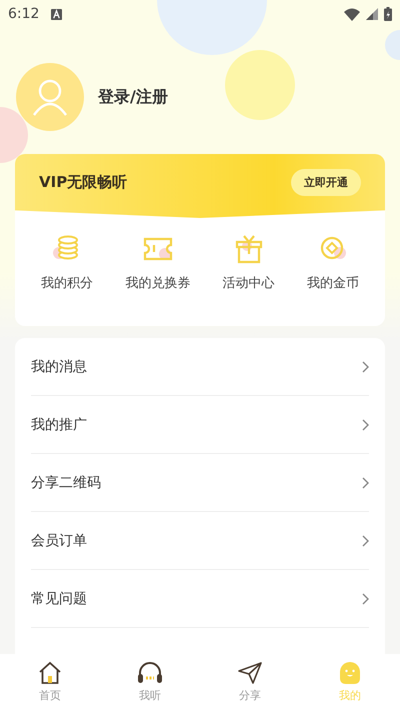  Describe the element at coordinates (249, 249) in the screenshot. I see `gift-icon` at that location.